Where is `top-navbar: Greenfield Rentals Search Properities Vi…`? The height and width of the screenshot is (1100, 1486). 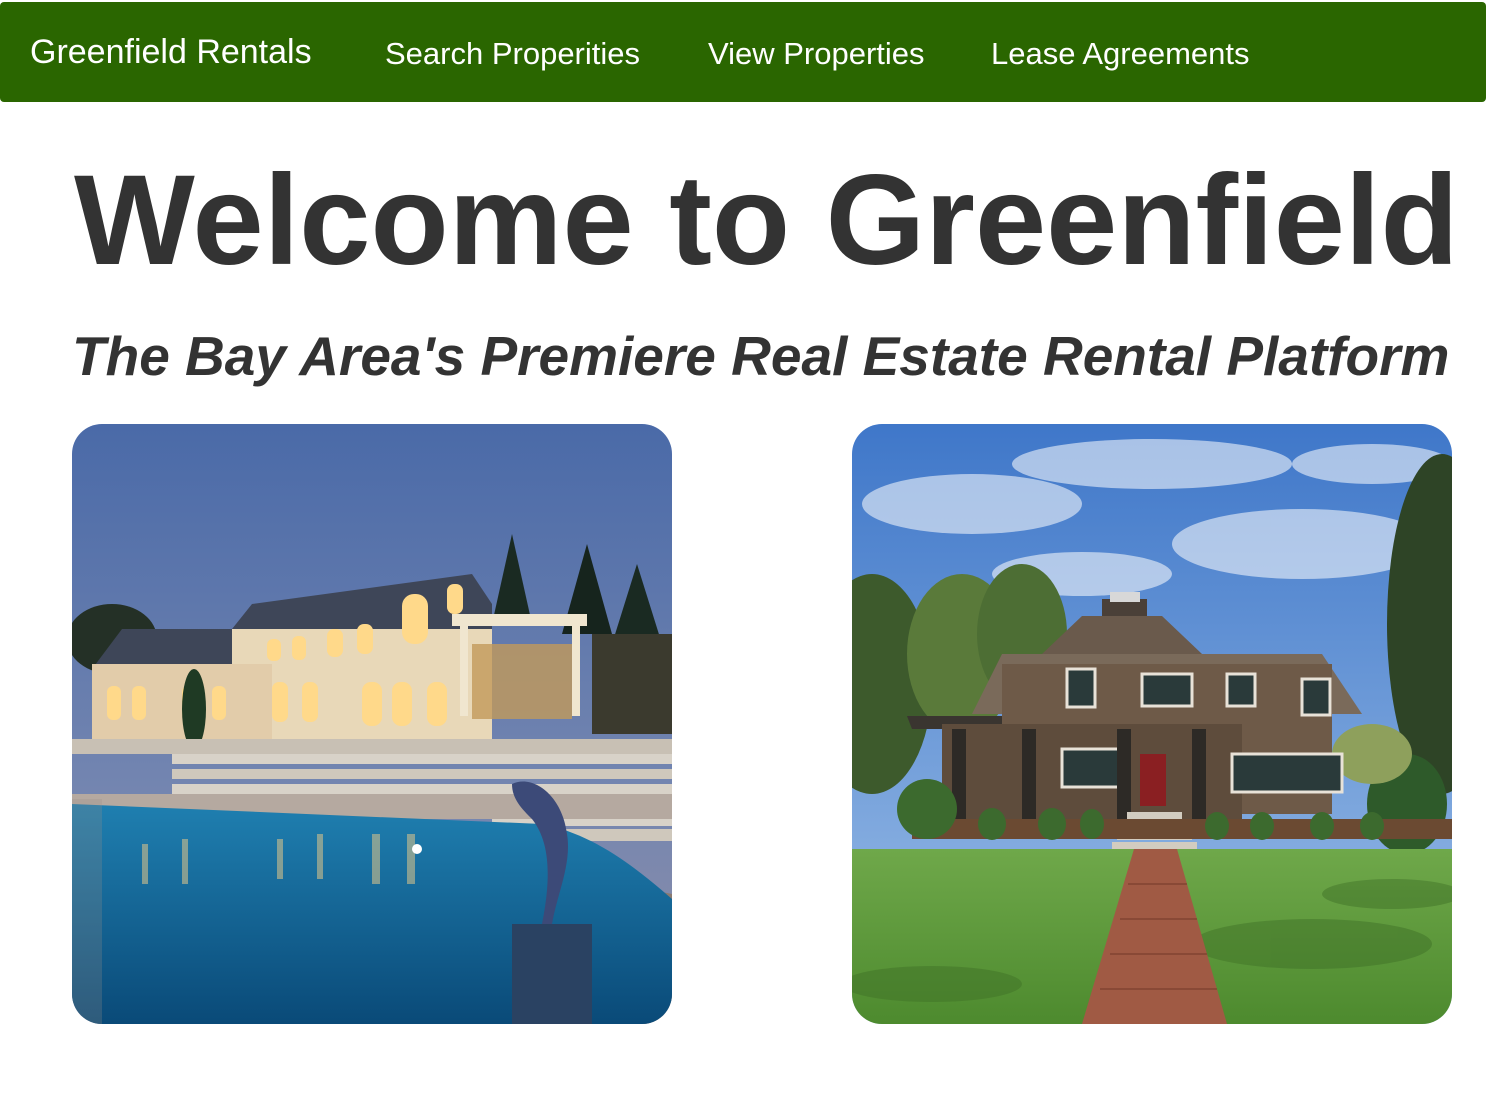 top-navbar: Greenfield Rentals Search Properities Vi… is located at coordinates (743, 52).